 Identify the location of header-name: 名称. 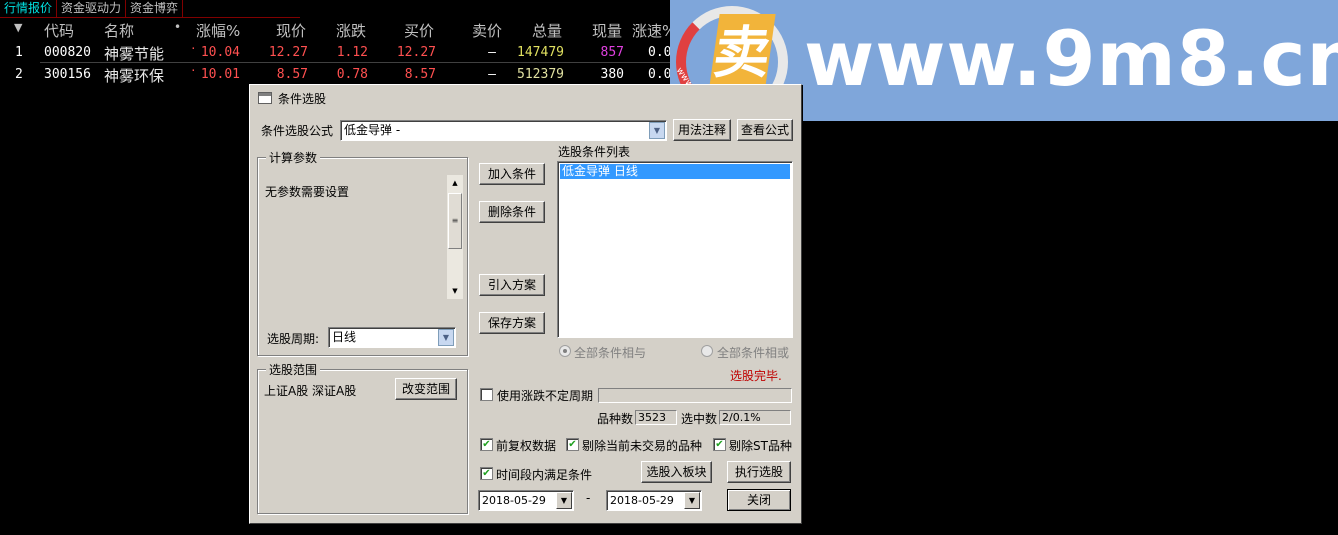
(119, 30).